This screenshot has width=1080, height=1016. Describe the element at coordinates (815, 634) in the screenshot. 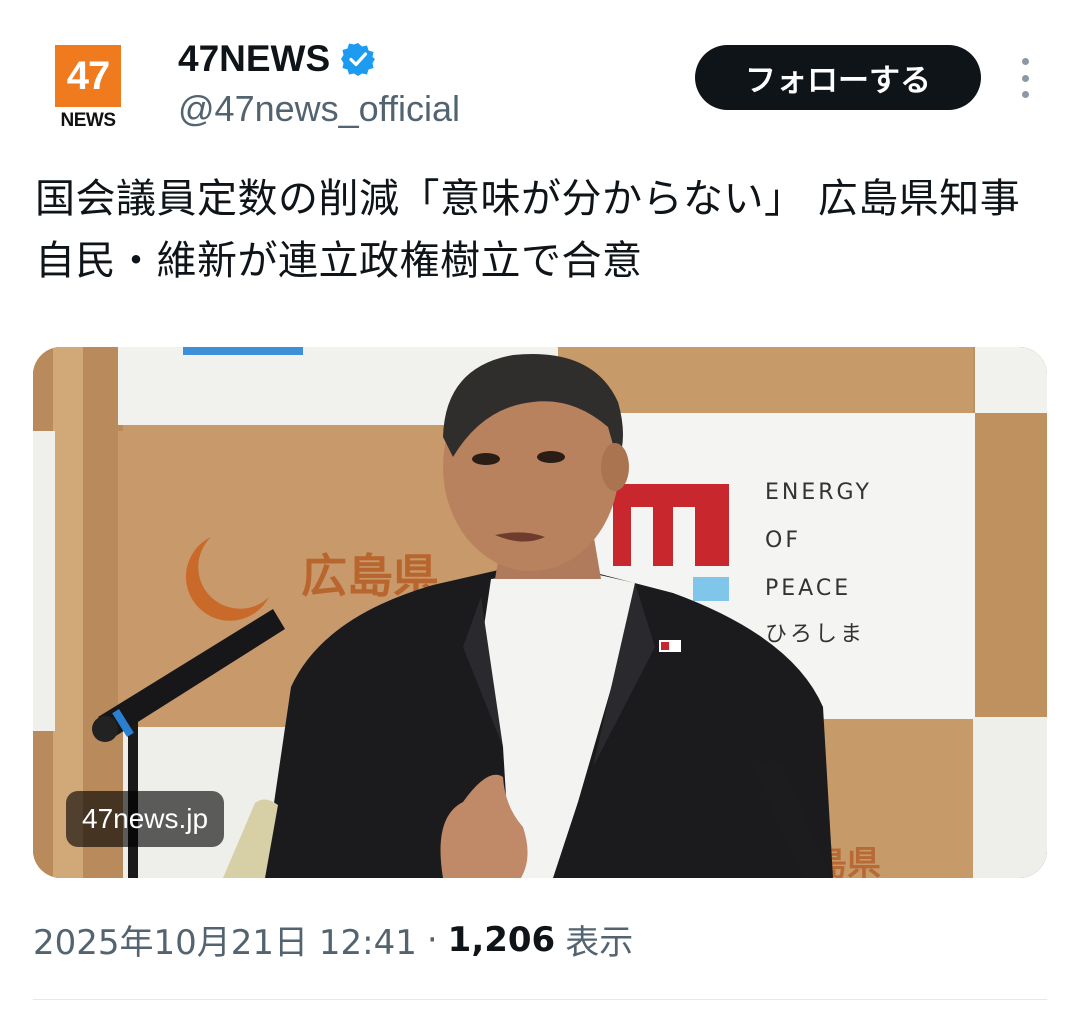

I see `backdrop-panel-line-4: ひろしま` at that location.